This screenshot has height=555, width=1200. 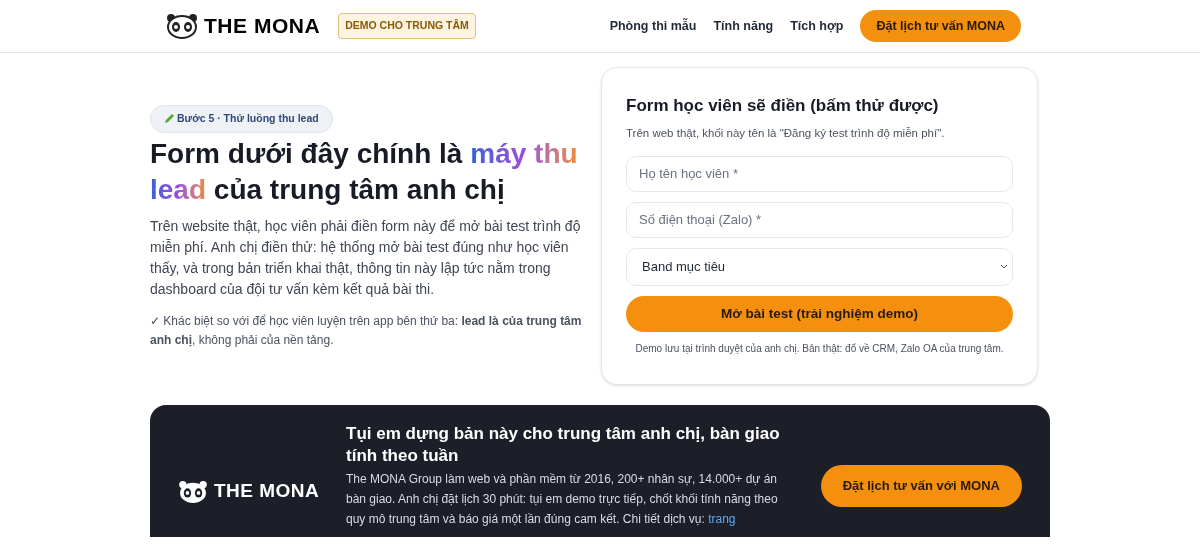 What do you see at coordinates (819, 173) in the screenshot?
I see `input-field: Họ tên học viên *` at bounding box center [819, 173].